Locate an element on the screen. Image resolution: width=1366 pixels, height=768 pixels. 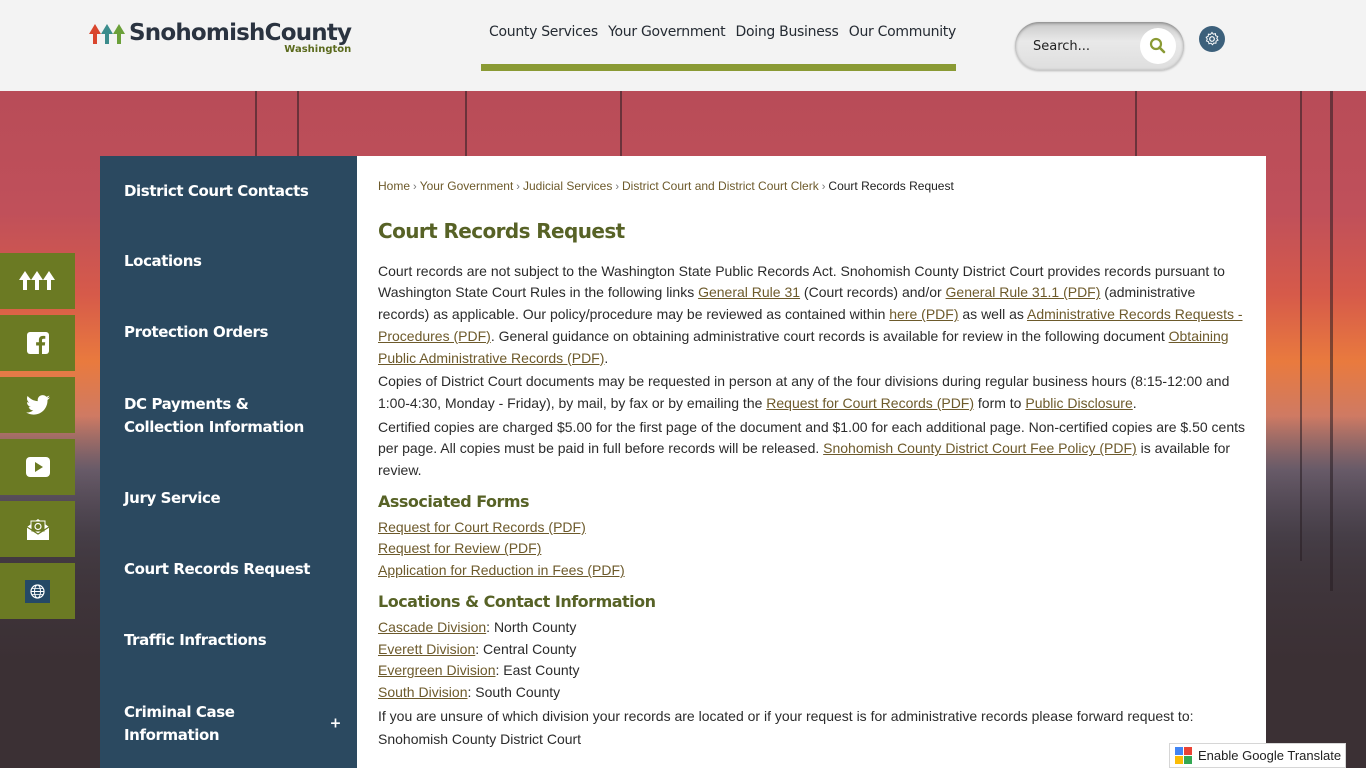
evergreen-division-link: Evergreen Division is located at coordinates (437, 670).